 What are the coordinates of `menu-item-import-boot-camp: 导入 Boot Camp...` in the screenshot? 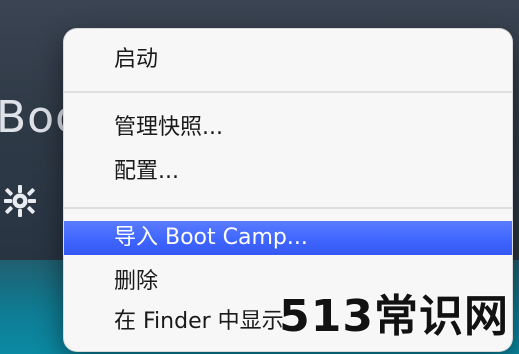 It's located at (288, 238).